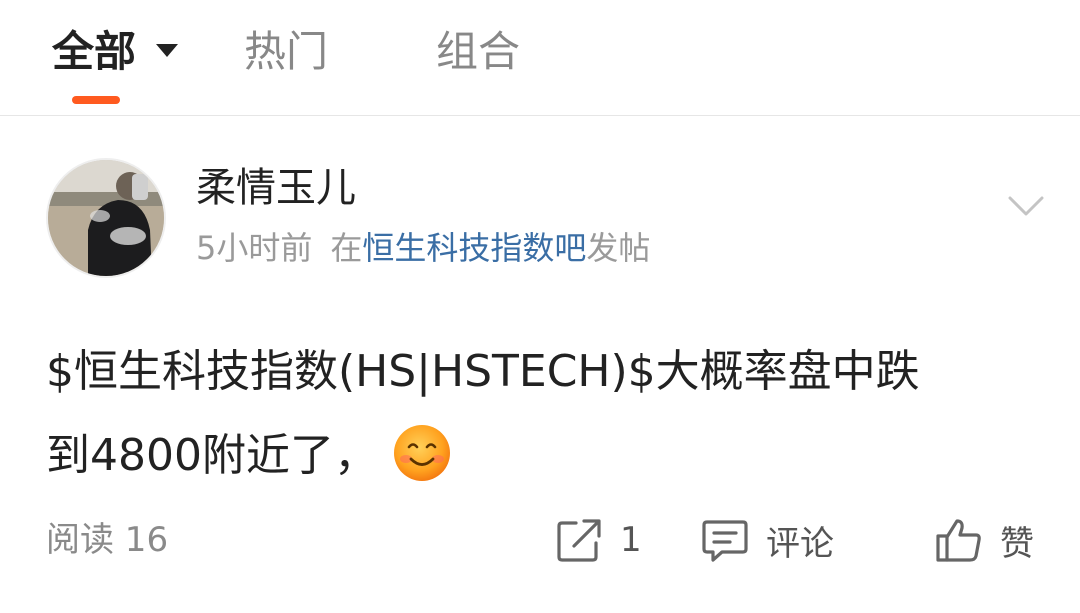 Image resolution: width=1080 pixels, height=613 pixels. Describe the element at coordinates (94, 52) in the screenshot. I see `tab-all: 全部` at that location.